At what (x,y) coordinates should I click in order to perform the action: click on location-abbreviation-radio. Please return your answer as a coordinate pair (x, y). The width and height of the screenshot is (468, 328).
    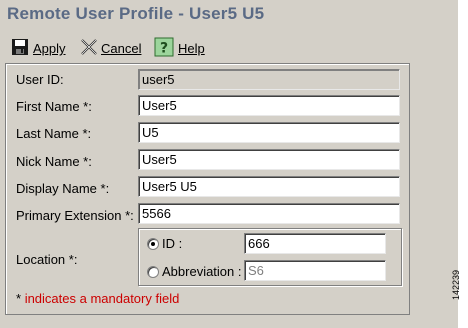
    Looking at the image, I should click on (153, 272).